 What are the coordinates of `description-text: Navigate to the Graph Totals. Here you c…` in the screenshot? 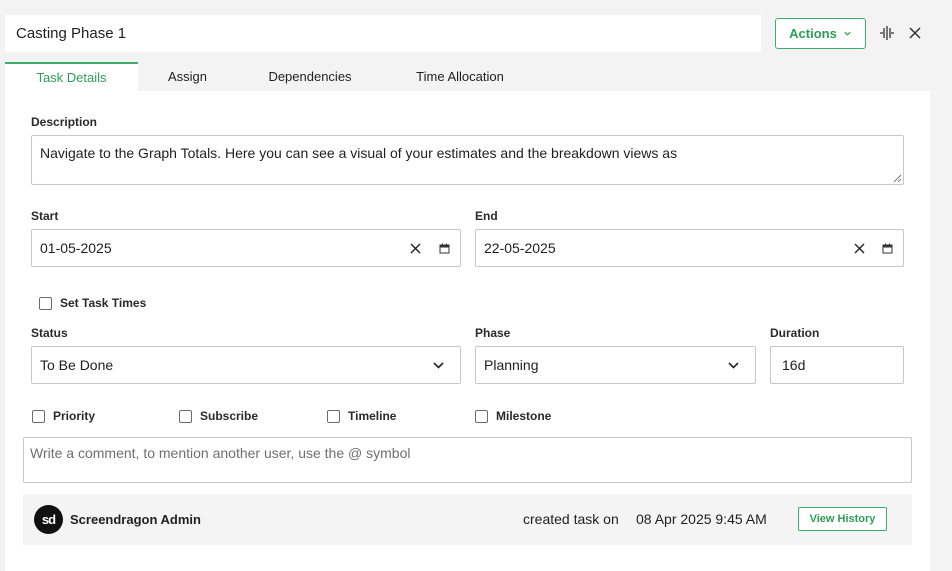 It's located at (359, 153).